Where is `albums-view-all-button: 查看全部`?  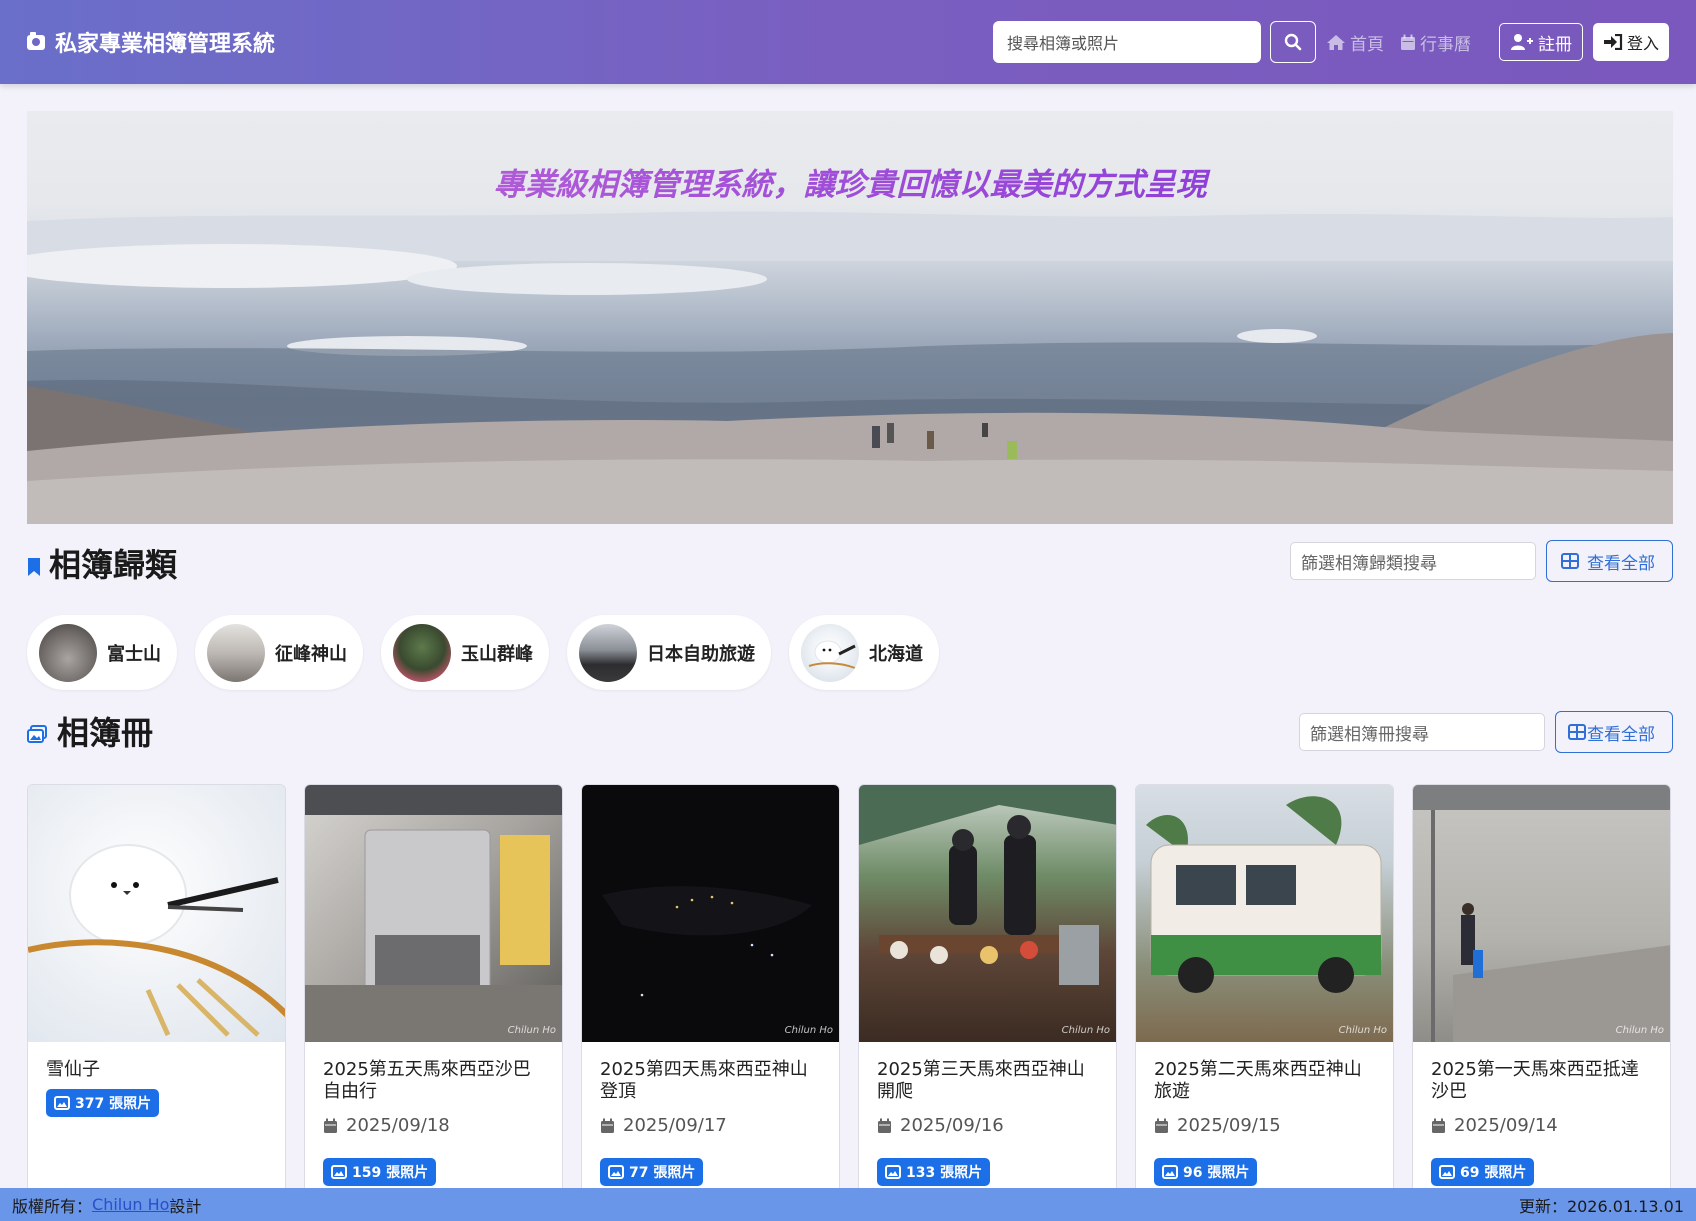 albums-view-all-button: 查看全部 is located at coordinates (1614, 732).